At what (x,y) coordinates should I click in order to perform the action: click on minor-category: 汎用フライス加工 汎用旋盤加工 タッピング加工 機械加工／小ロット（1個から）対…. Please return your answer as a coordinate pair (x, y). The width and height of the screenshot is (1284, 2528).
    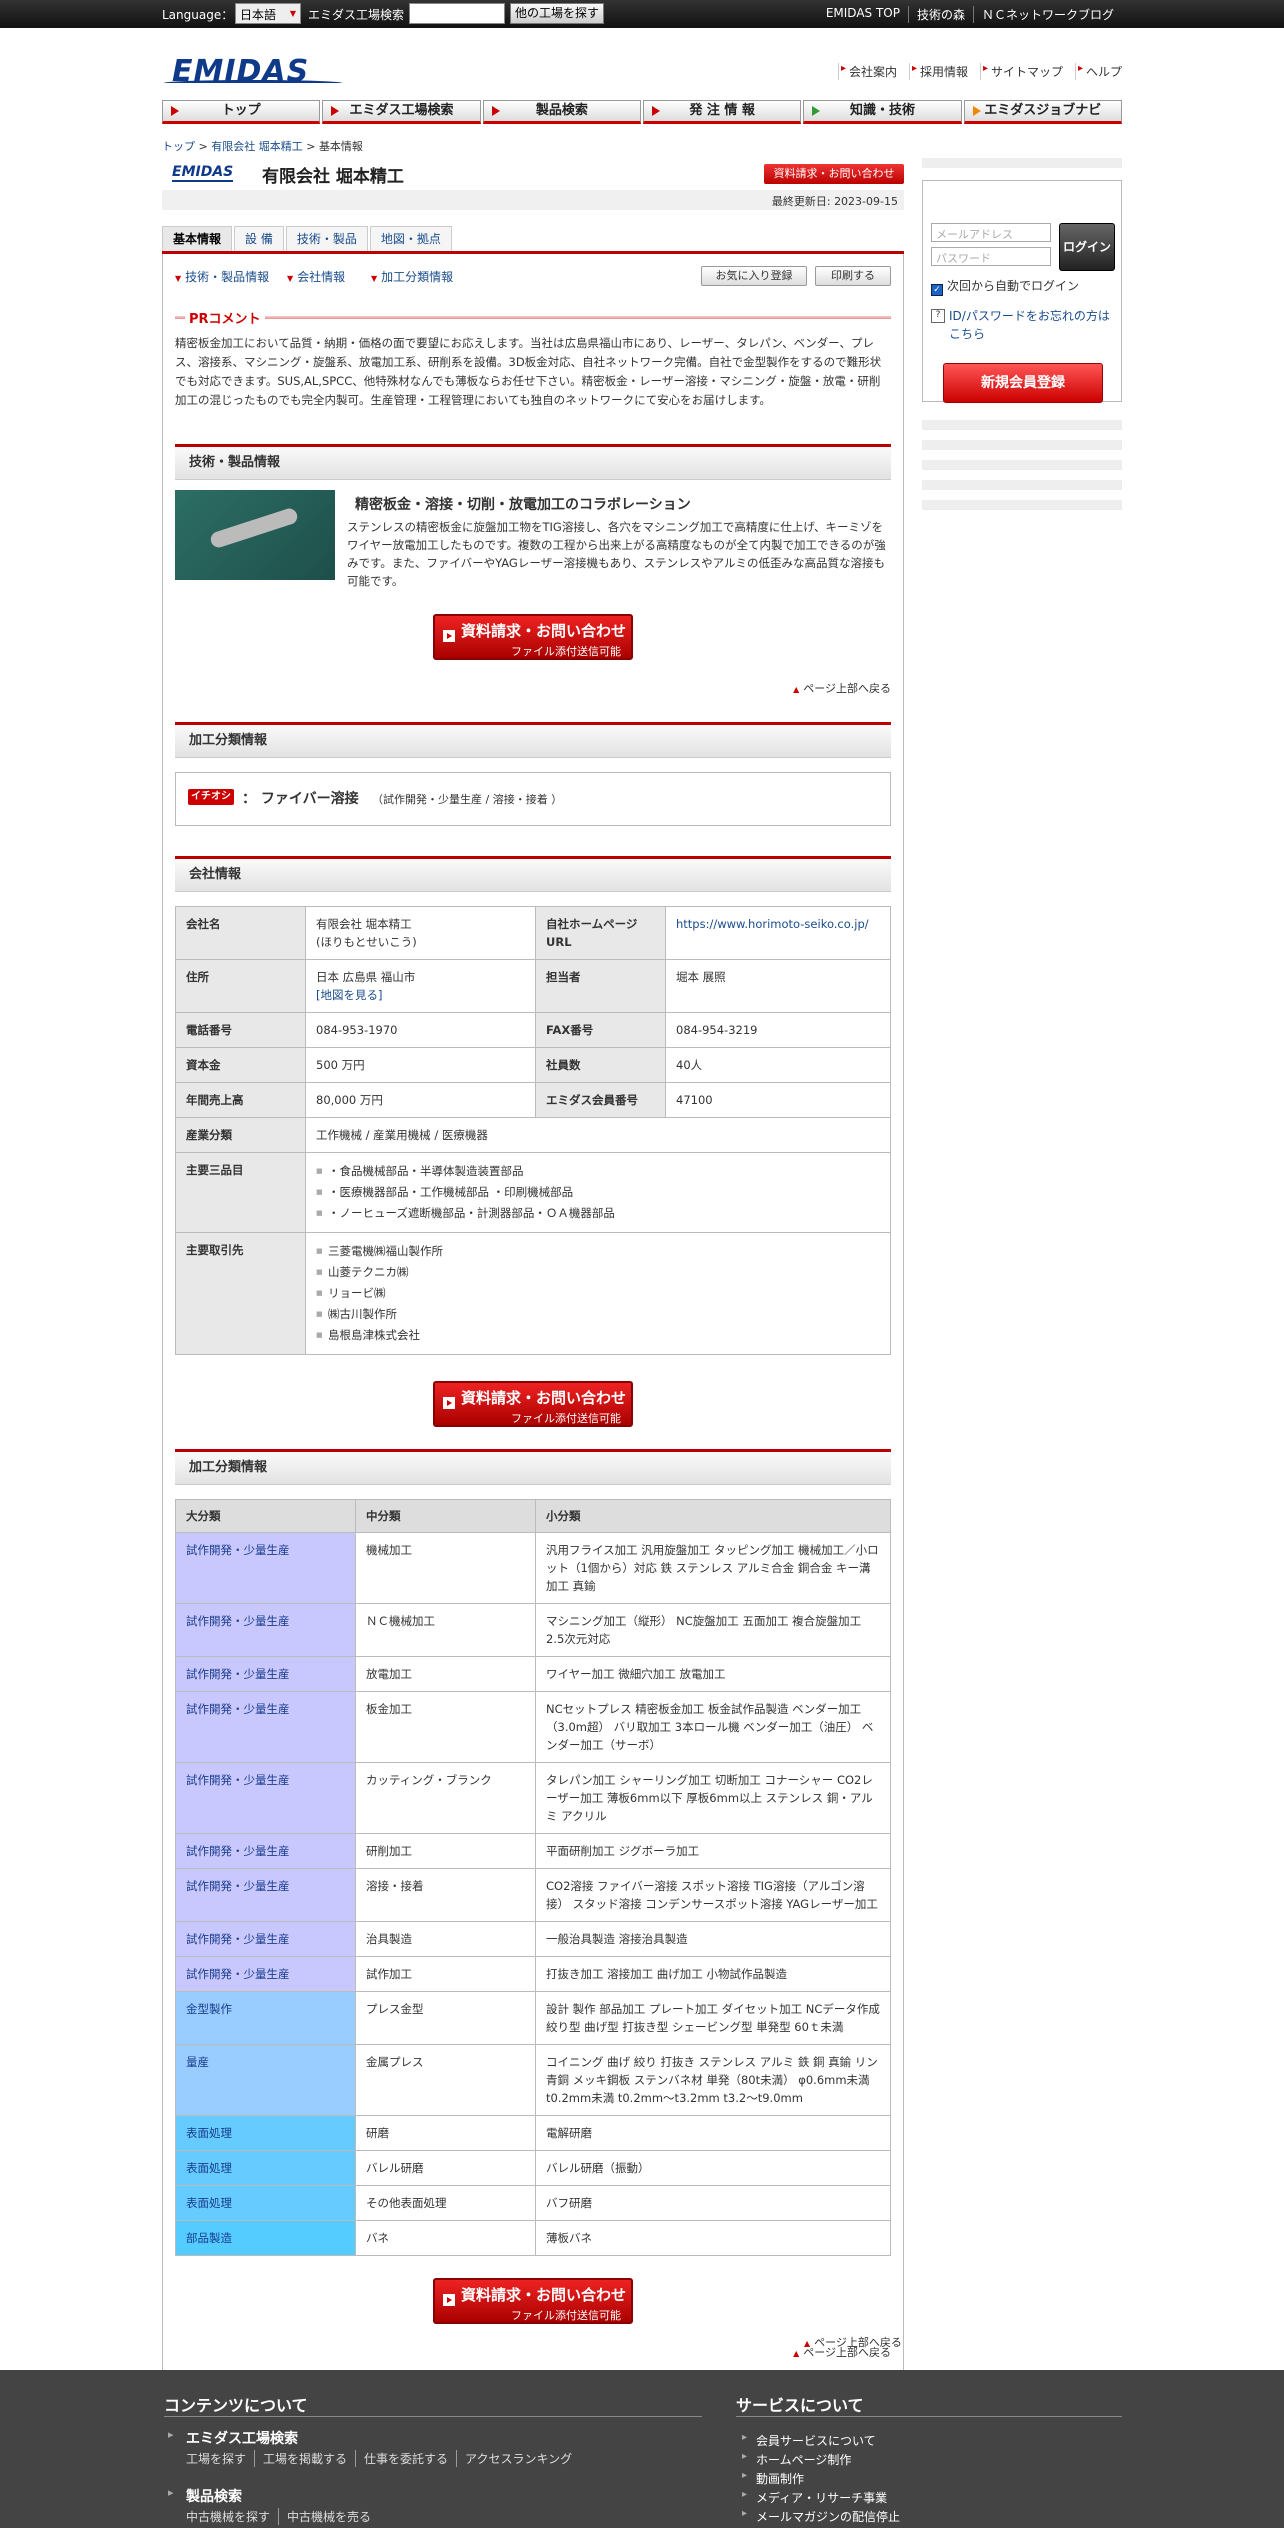
    Looking at the image, I should click on (713, 1568).